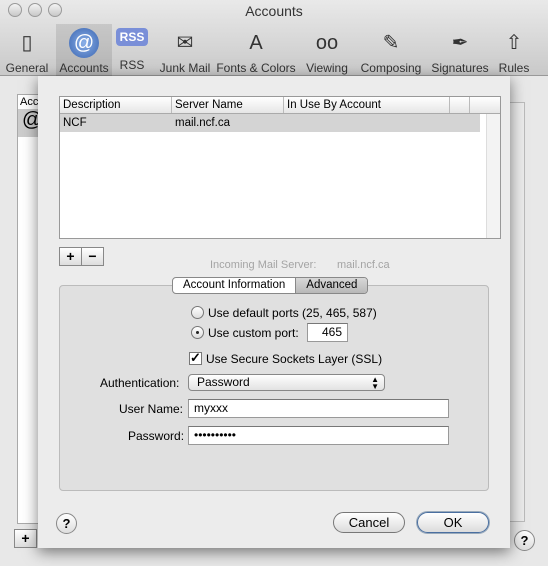 The image size is (548, 566). What do you see at coordinates (27, 43) in the screenshot?
I see `switch-icon: ▯` at bounding box center [27, 43].